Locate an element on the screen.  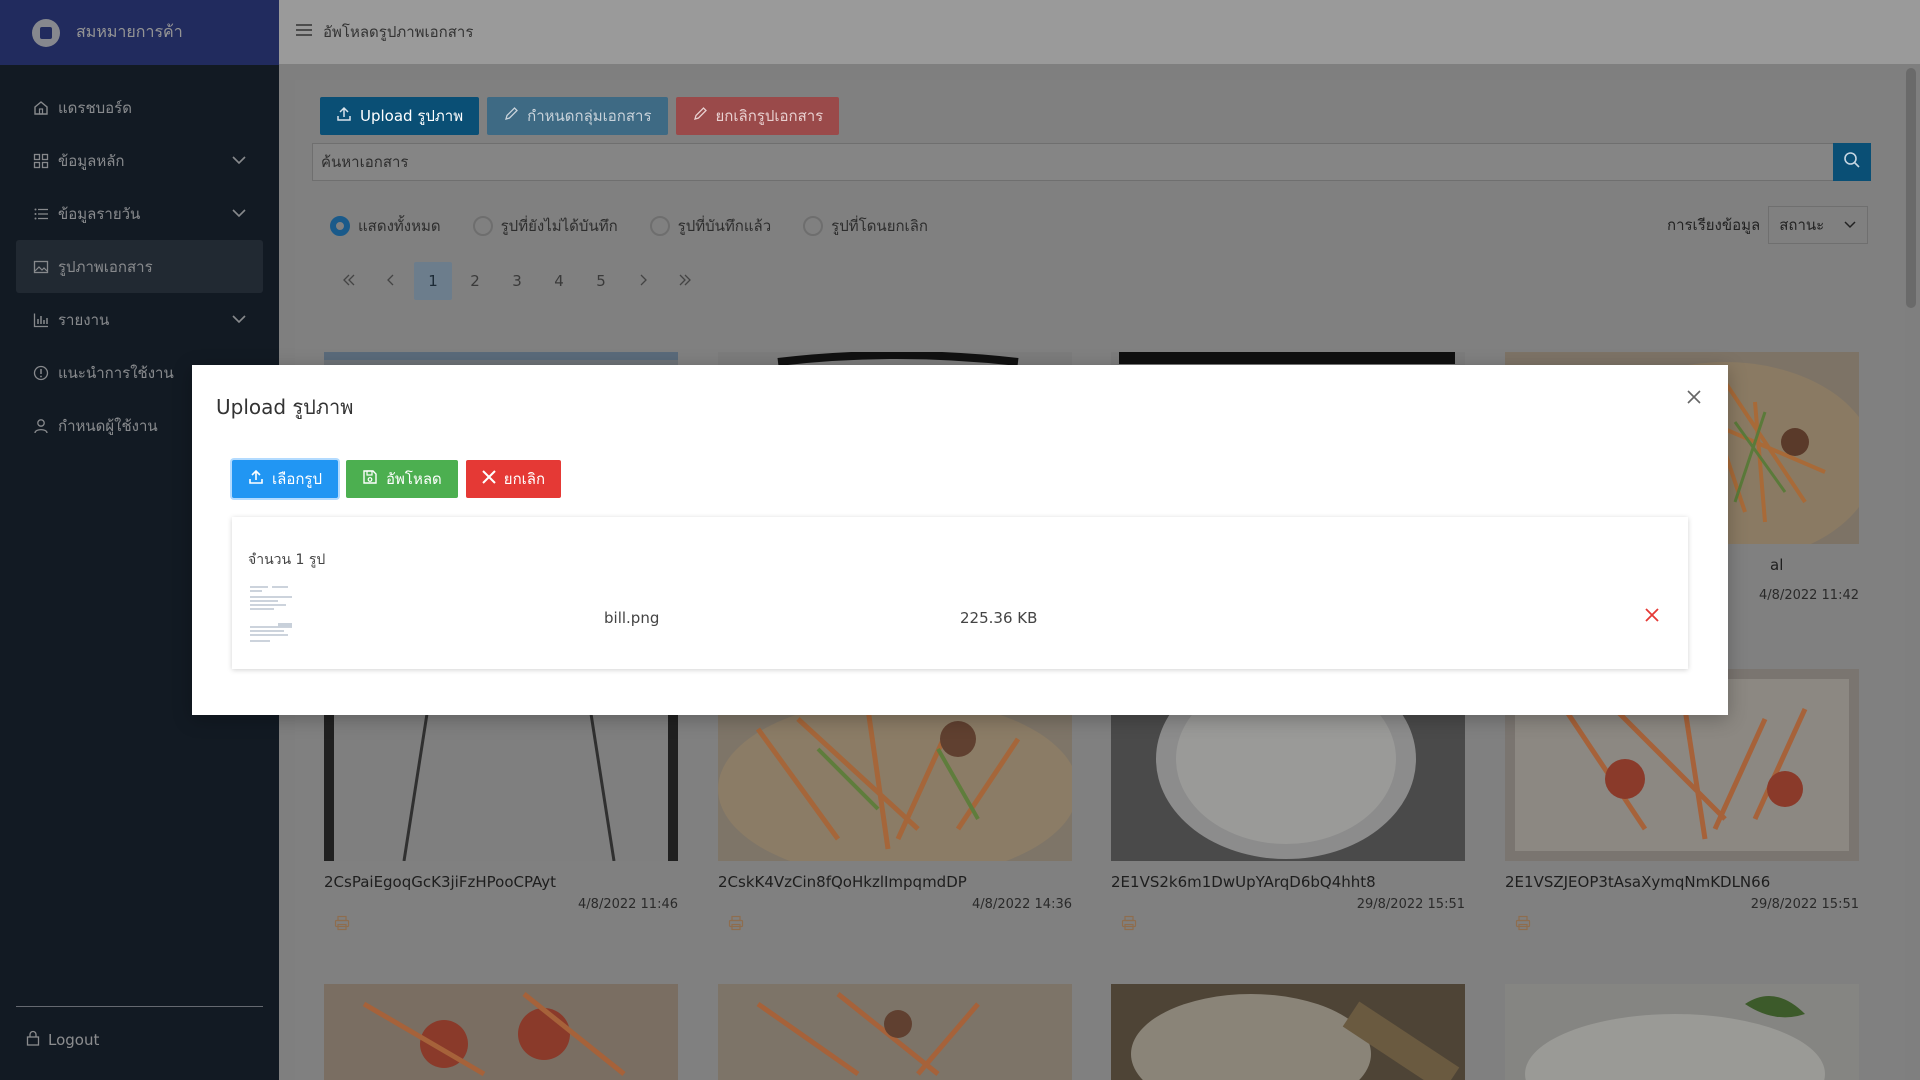
search-button is located at coordinates (1852, 162).